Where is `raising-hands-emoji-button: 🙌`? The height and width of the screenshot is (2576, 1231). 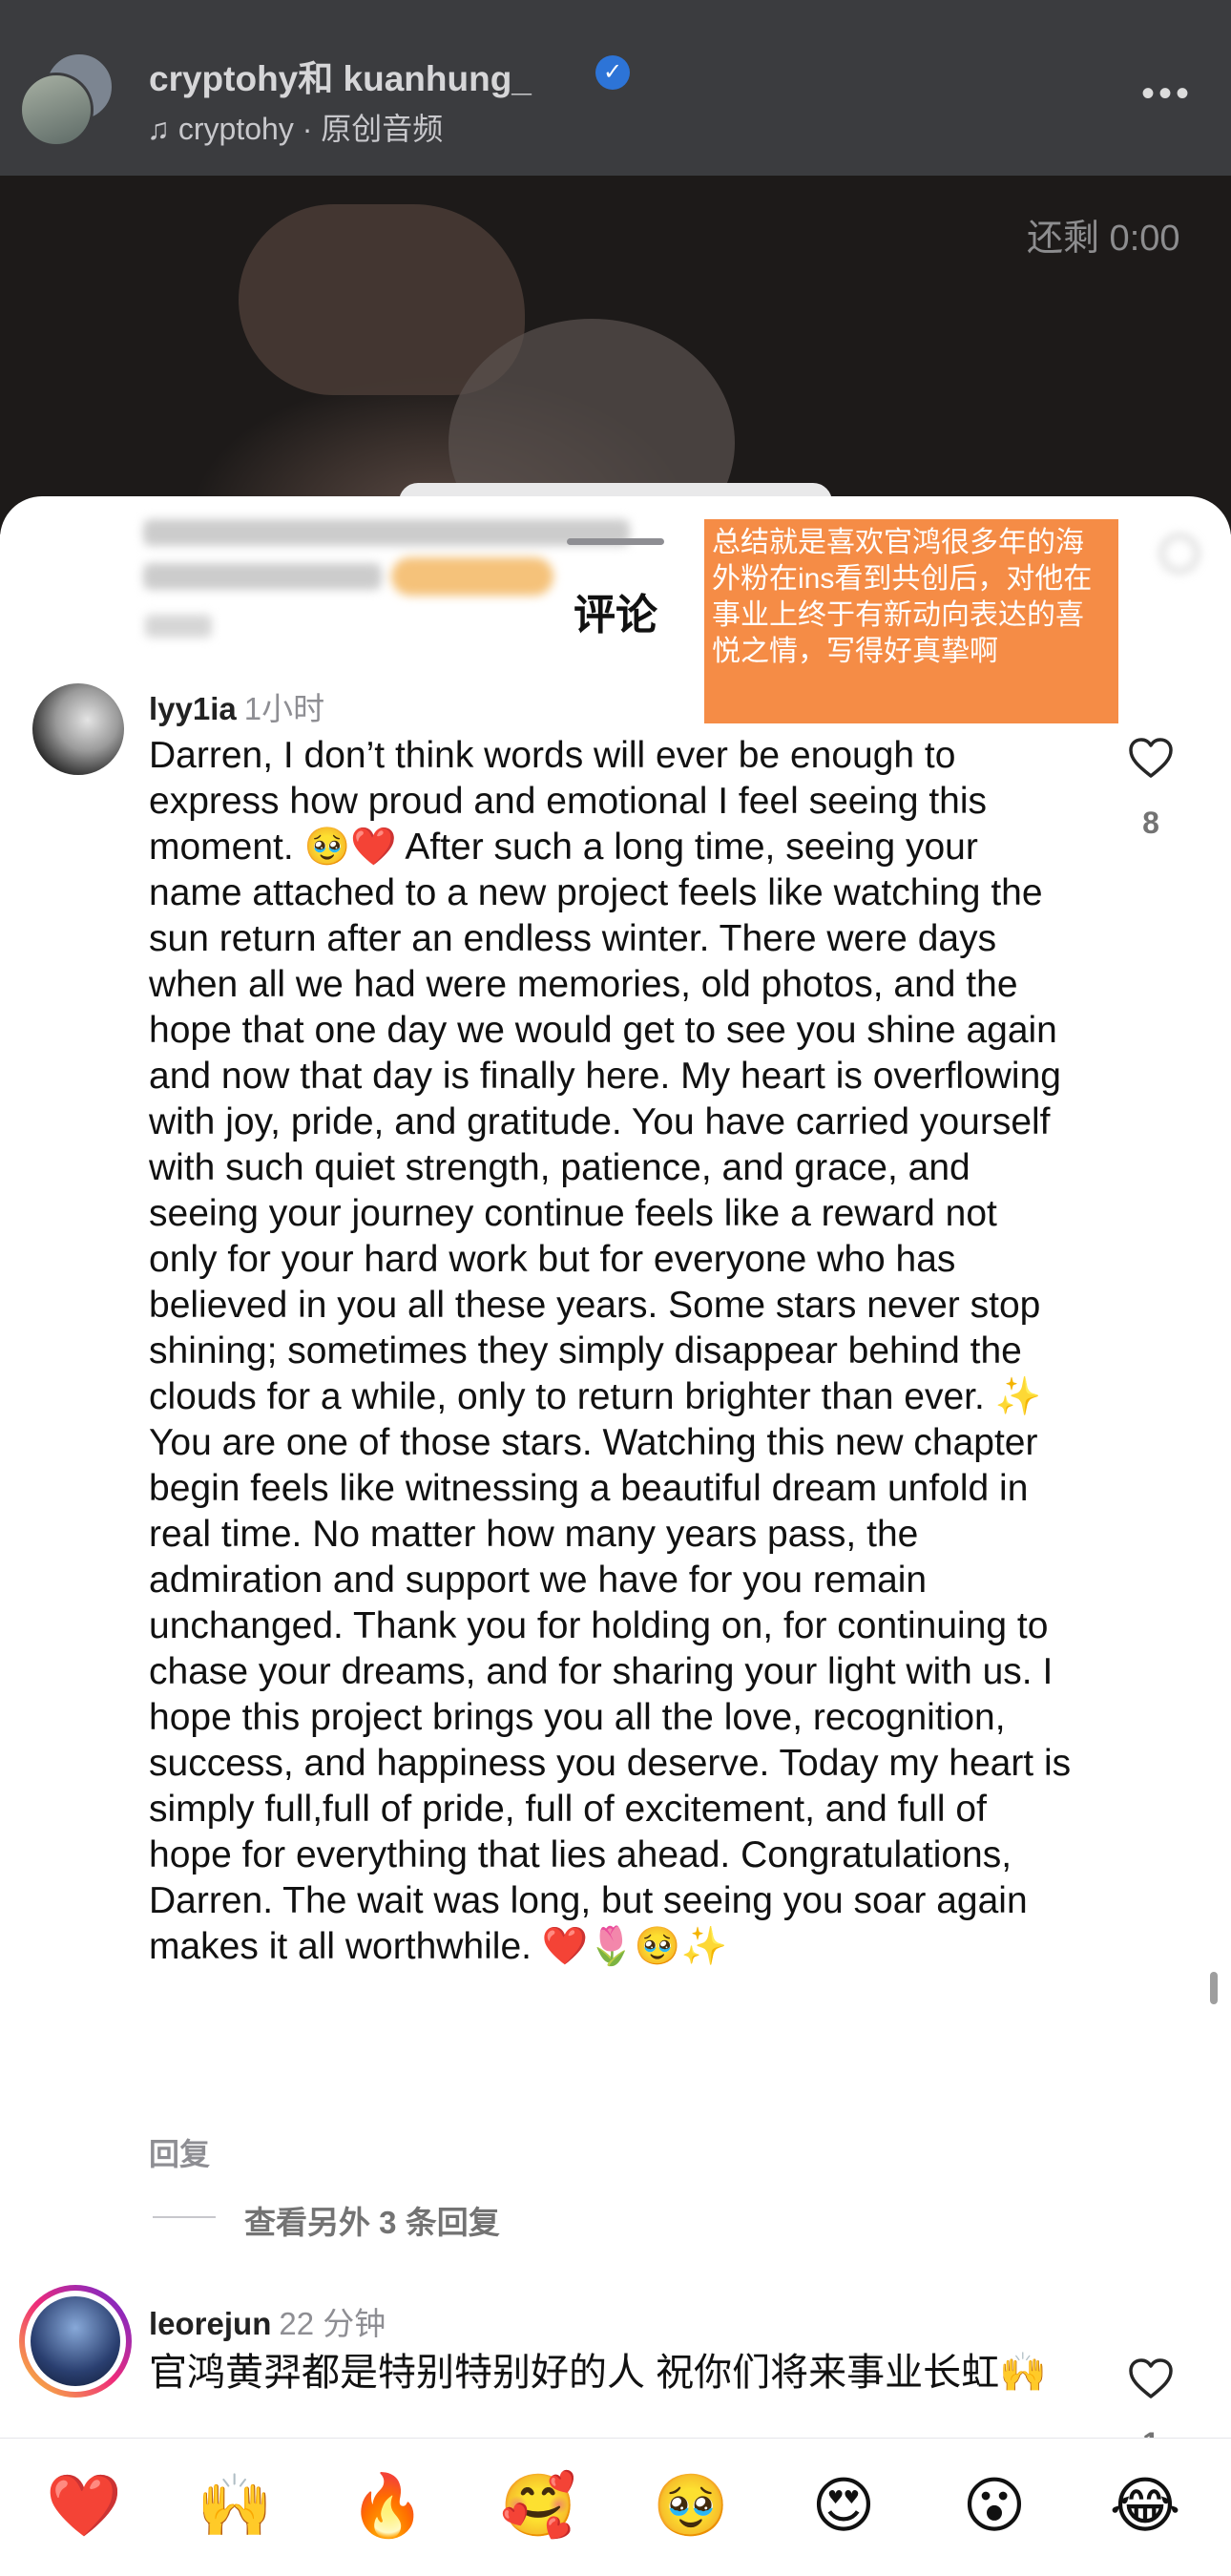
raising-hands-emoji-button: 🙌 is located at coordinates (235, 2505).